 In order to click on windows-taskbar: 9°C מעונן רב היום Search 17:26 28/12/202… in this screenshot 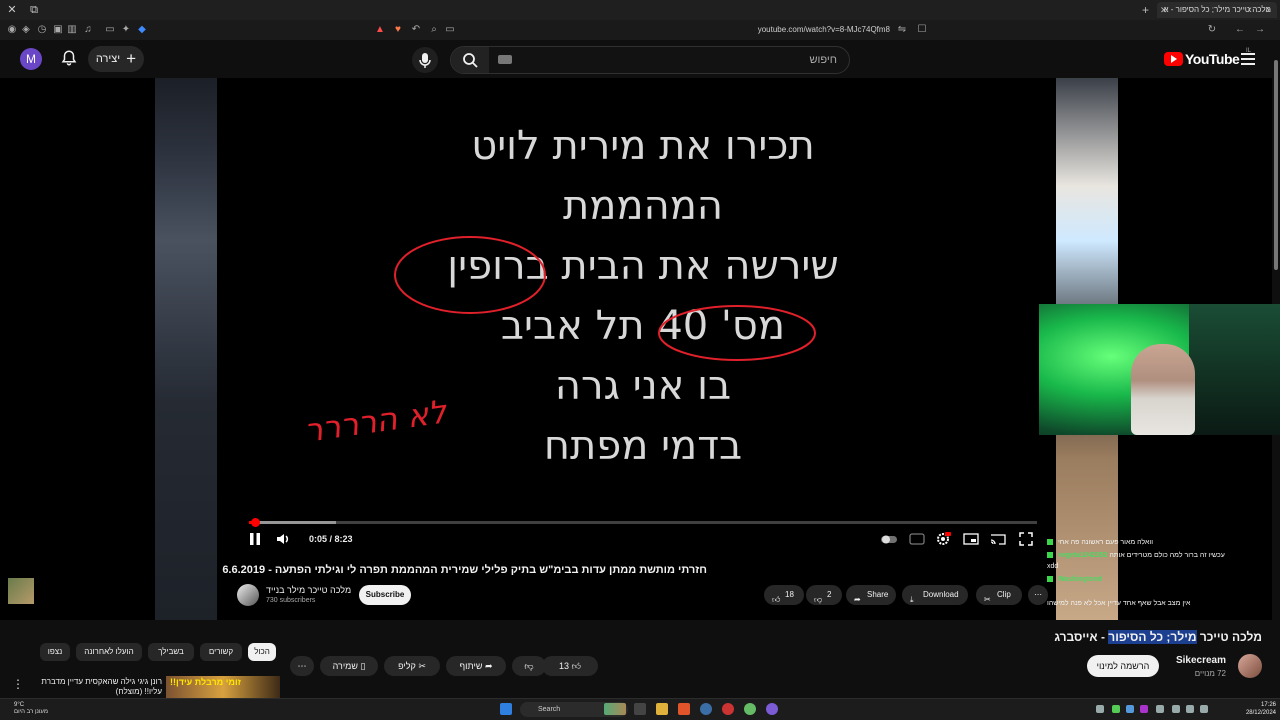, I will do `click(640, 709)`.